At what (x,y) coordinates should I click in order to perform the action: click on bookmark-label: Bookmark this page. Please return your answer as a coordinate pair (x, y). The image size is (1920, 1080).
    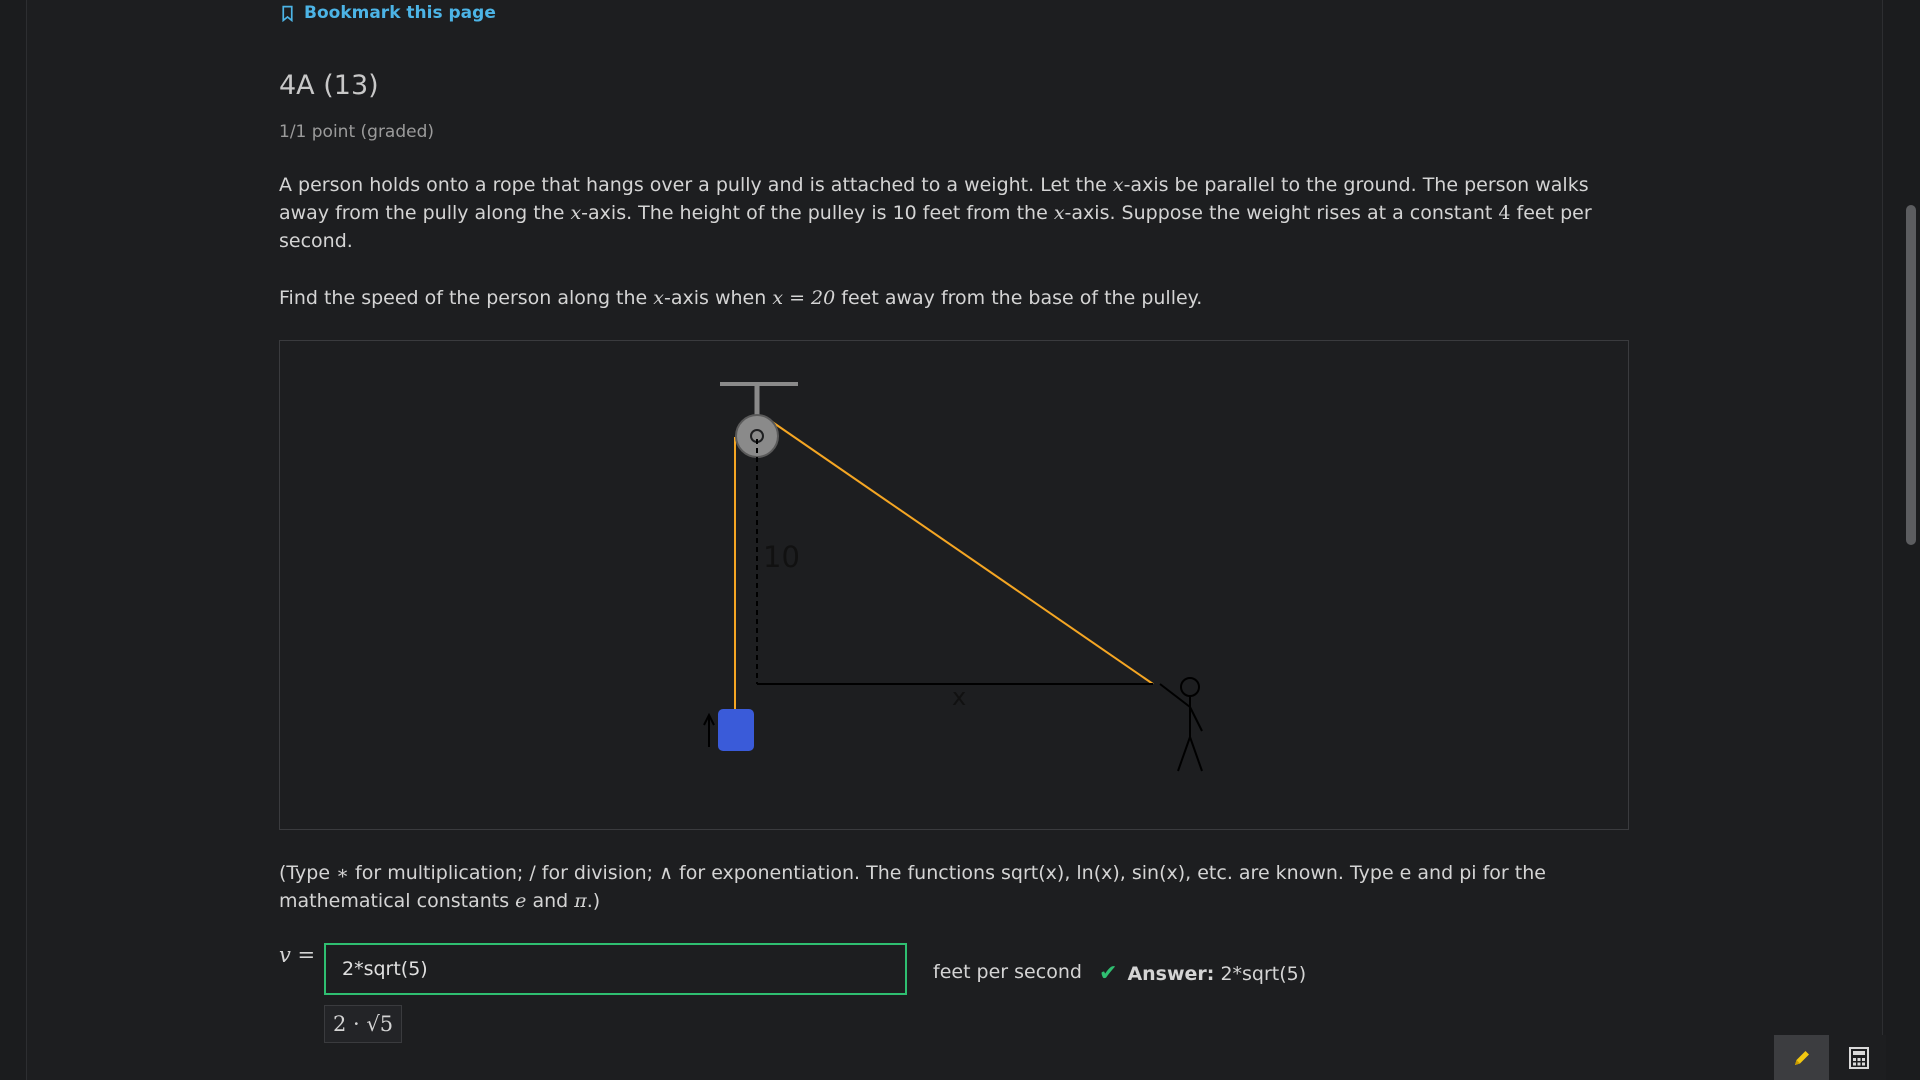
    Looking at the image, I should click on (400, 13).